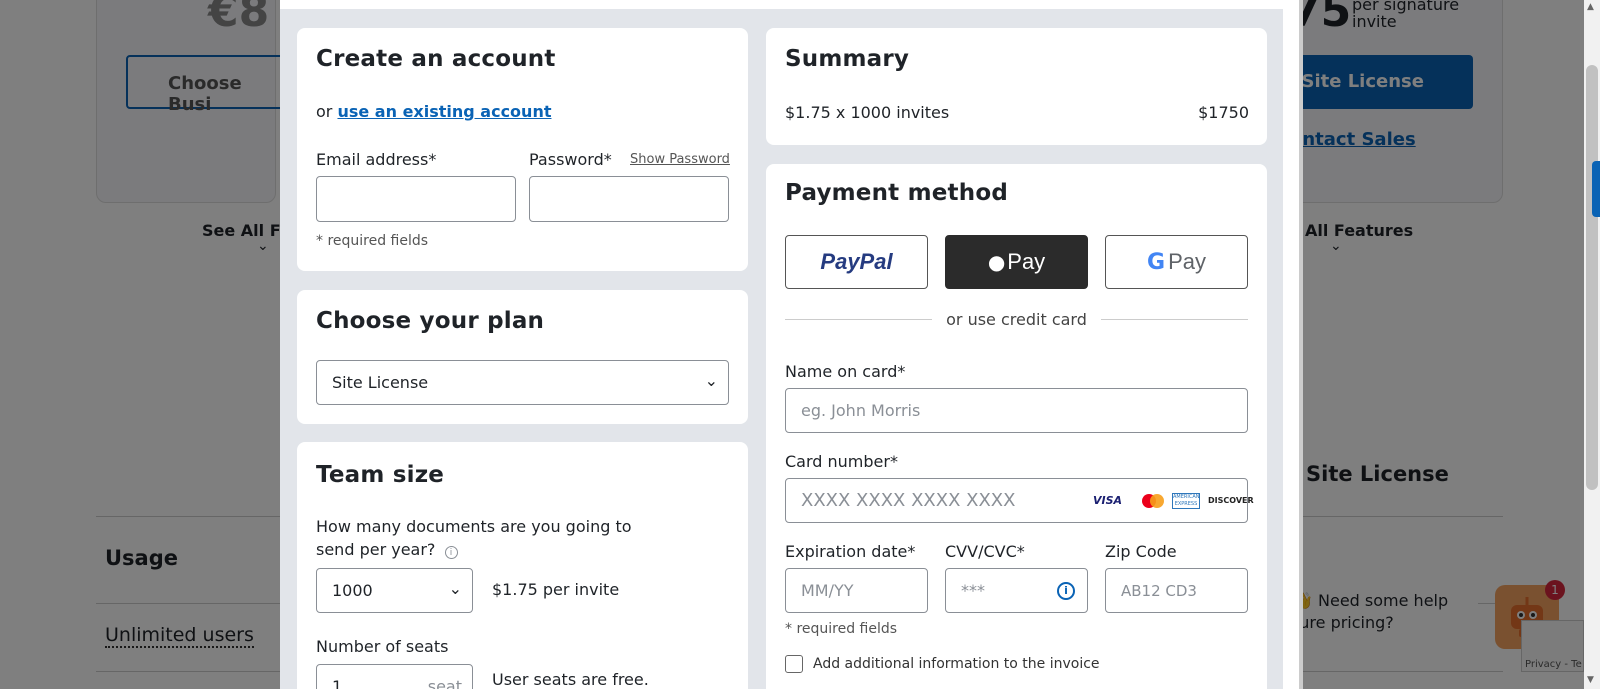  Describe the element at coordinates (1016, 590) in the screenshot. I see `cvv-field: *** i` at that location.